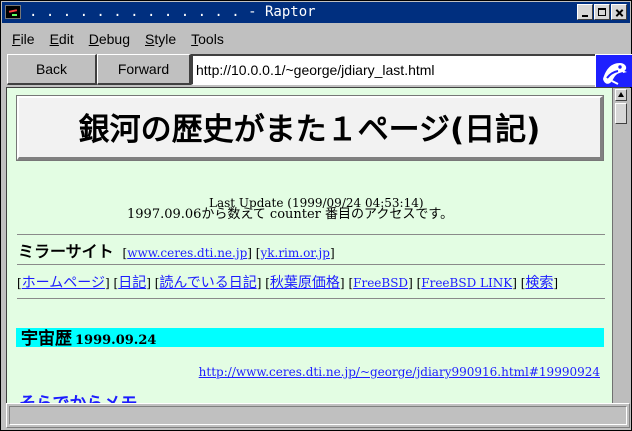  I want to click on title-bar: . . . . . . . . . . . . . - Raptor, so click(316, 12).